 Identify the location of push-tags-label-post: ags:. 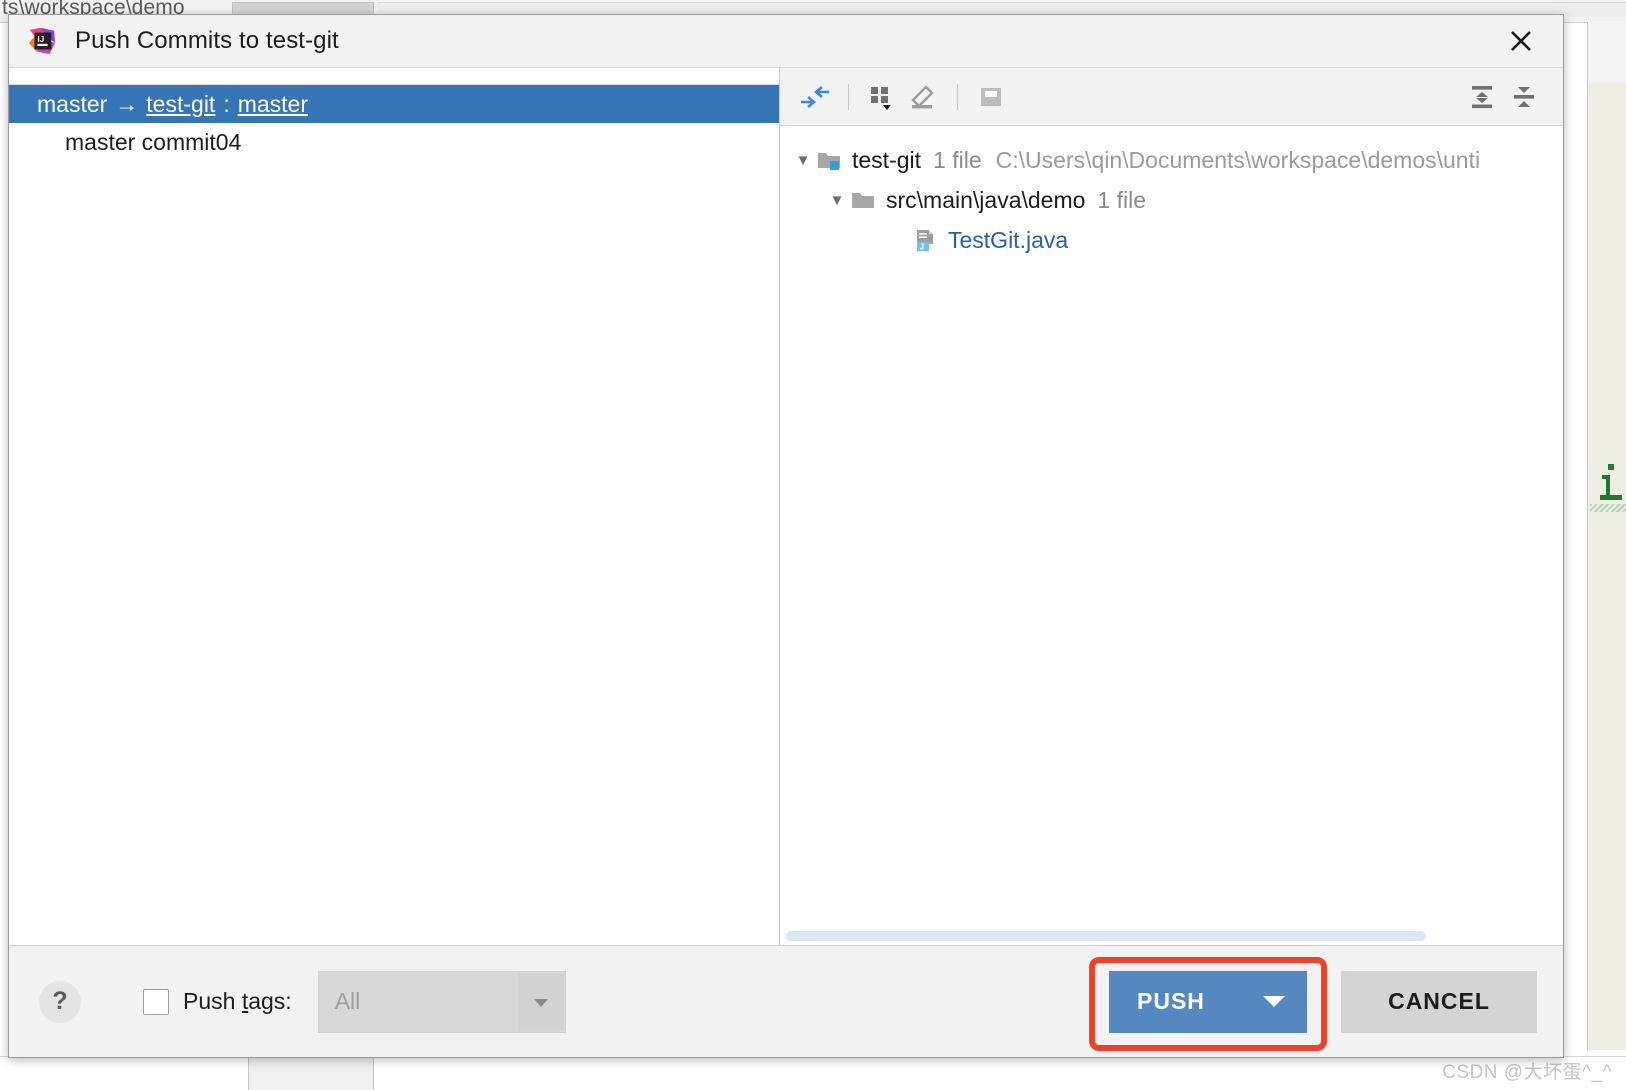
(270, 1001).